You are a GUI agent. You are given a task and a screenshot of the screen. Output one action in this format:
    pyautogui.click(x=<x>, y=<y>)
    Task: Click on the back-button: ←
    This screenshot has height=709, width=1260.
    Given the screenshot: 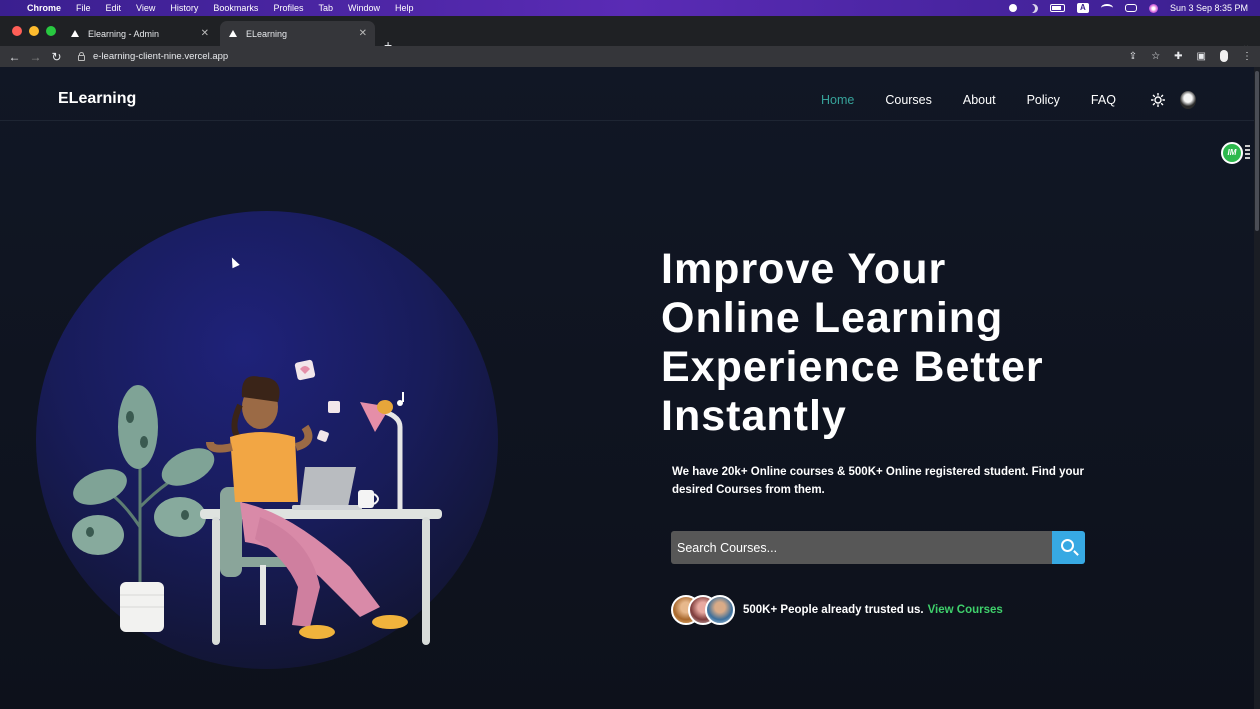 What is the action you would take?
    pyautogui.click(x=14, y=57)
    